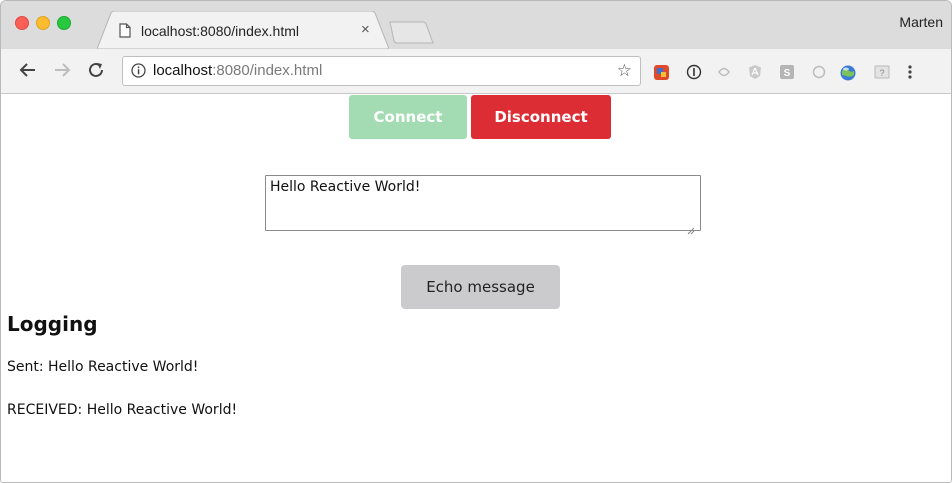 The width and height of the screenshot is (952, 483). Describe the element at coordinates (412, 35) in the screenshot. I see `new-tab-icon` at that location.